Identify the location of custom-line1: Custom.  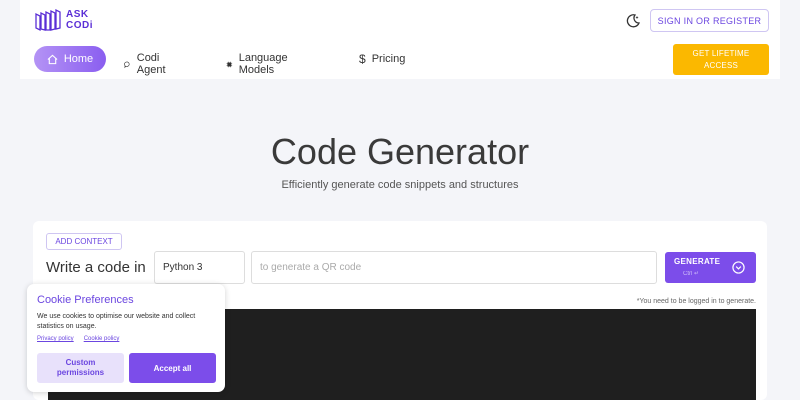
(80, 362).